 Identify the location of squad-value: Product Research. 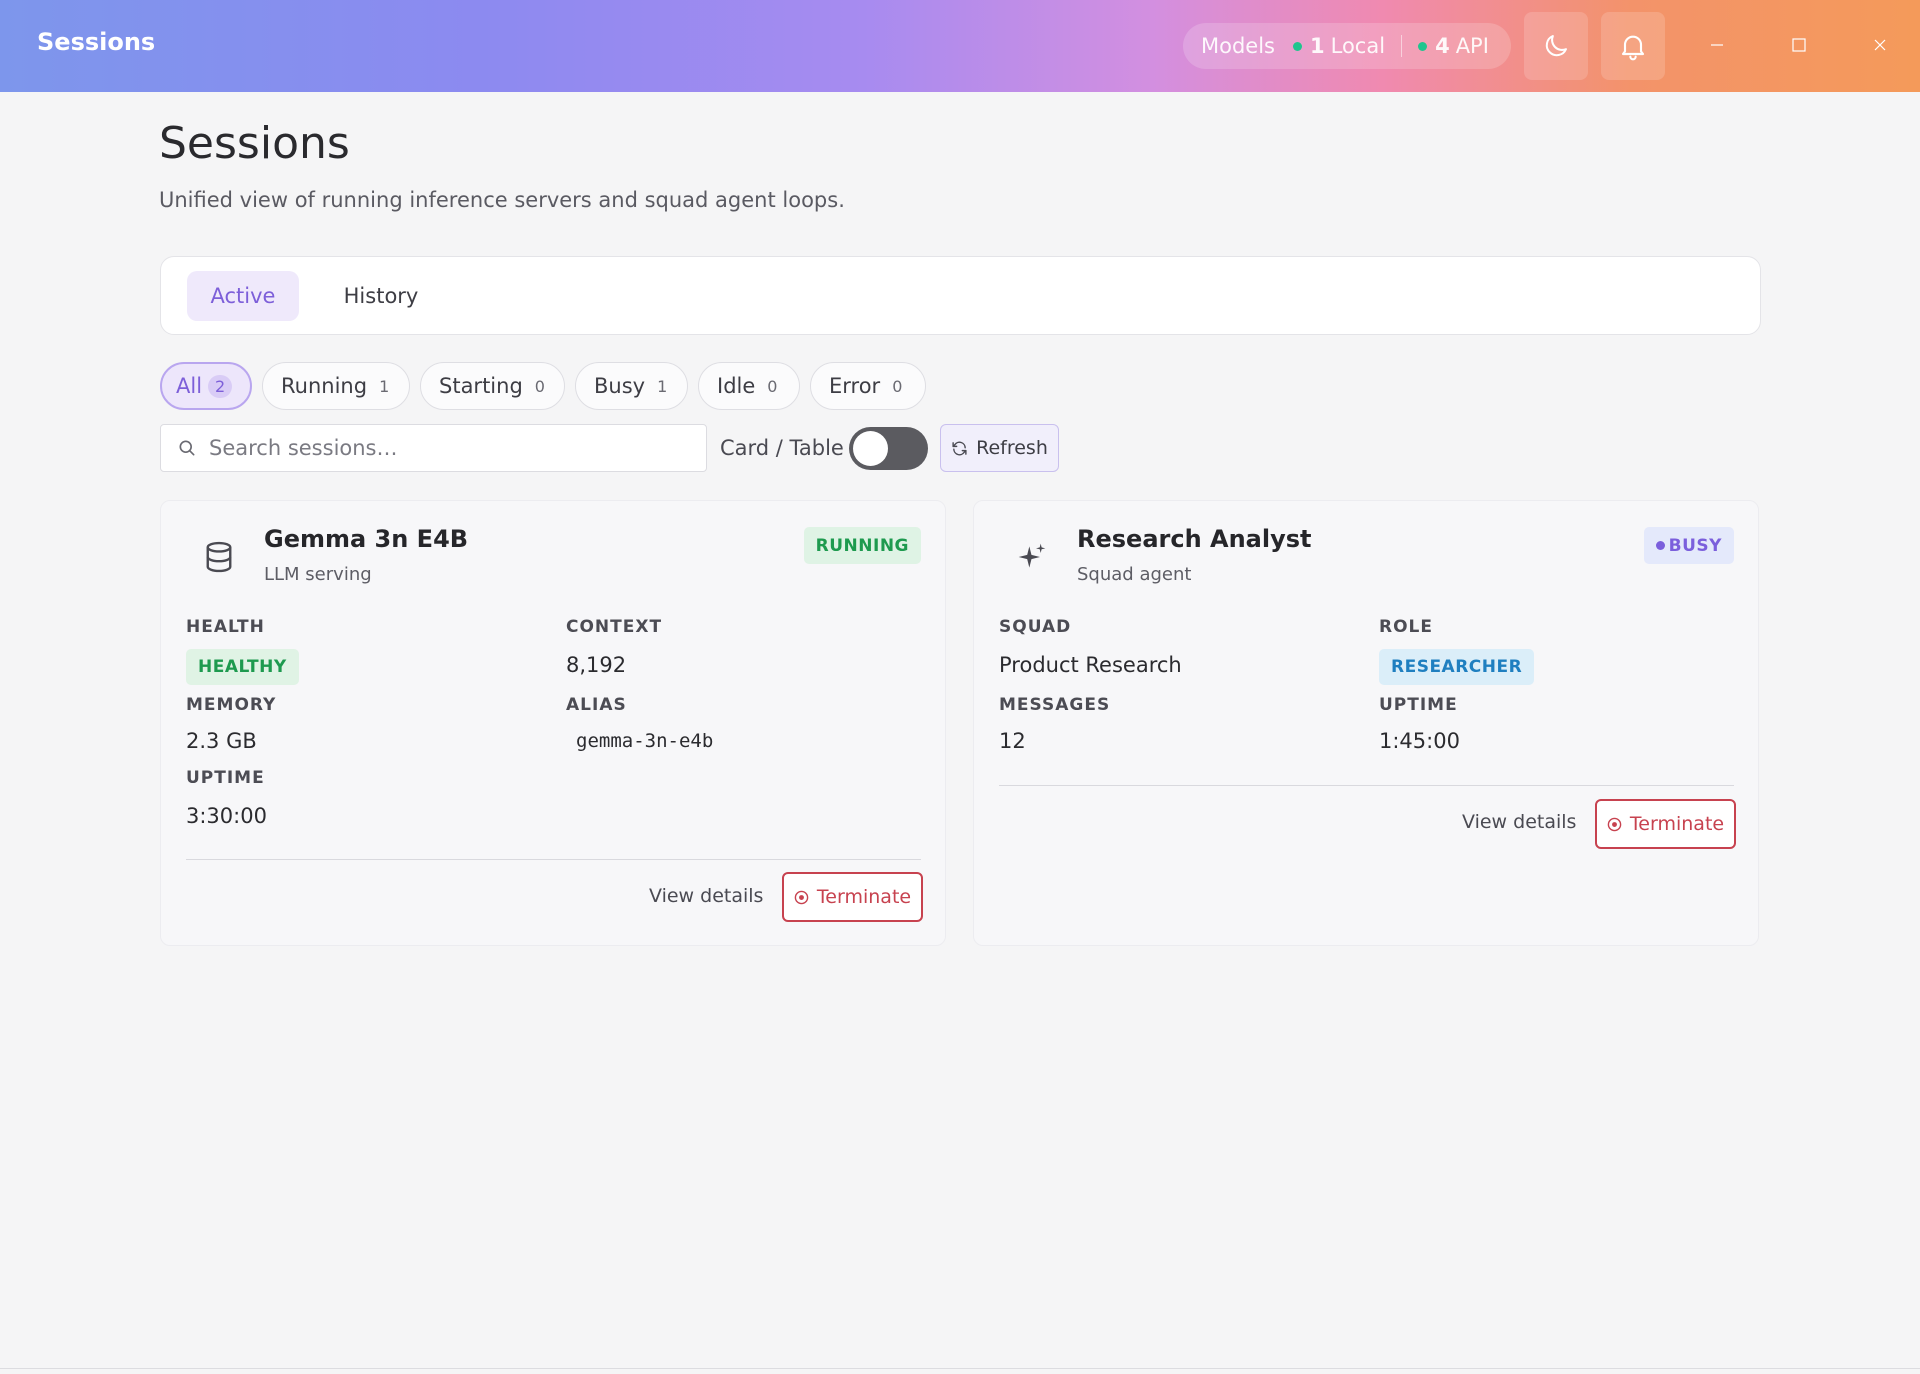
(1090, 665).